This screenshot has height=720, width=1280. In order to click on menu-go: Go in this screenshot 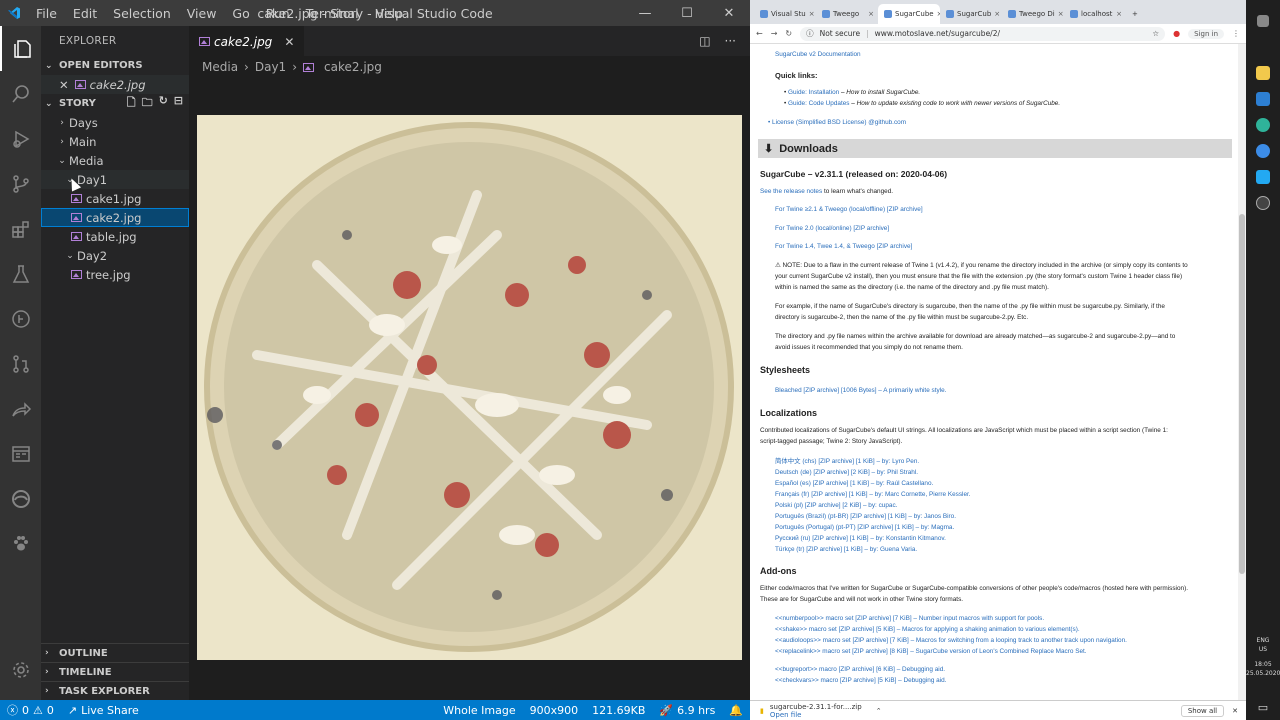, I will do `click(240, 13)`.